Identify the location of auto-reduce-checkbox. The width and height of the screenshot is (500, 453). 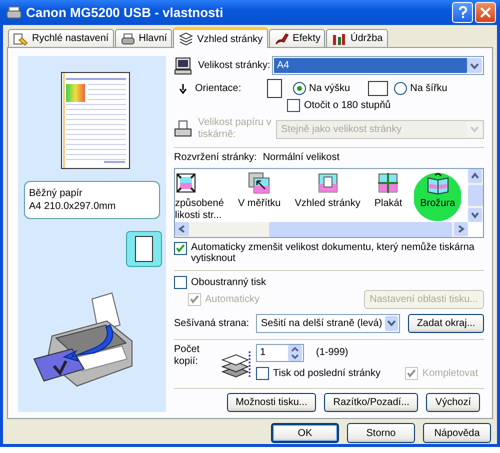
(180, 249).